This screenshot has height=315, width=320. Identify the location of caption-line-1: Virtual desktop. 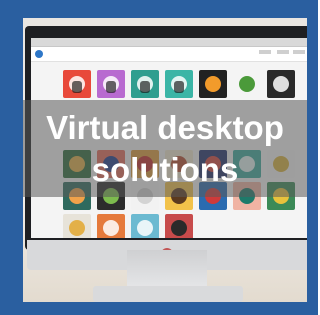
(165, 127).